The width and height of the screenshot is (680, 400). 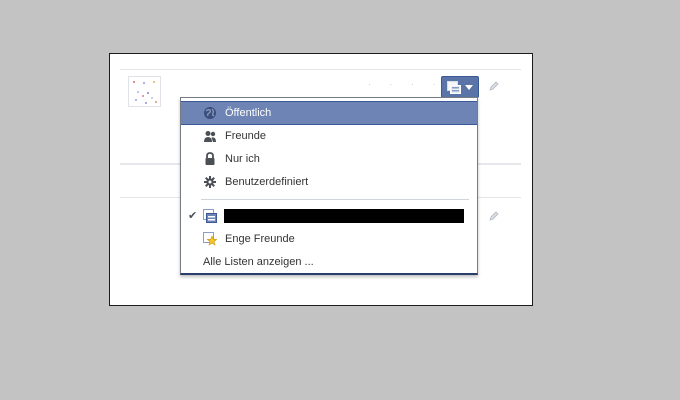 What do you see at coordinates (144, 91) in the screenshot?
I see `post-thumbnail` at bounding box center [144, 91].